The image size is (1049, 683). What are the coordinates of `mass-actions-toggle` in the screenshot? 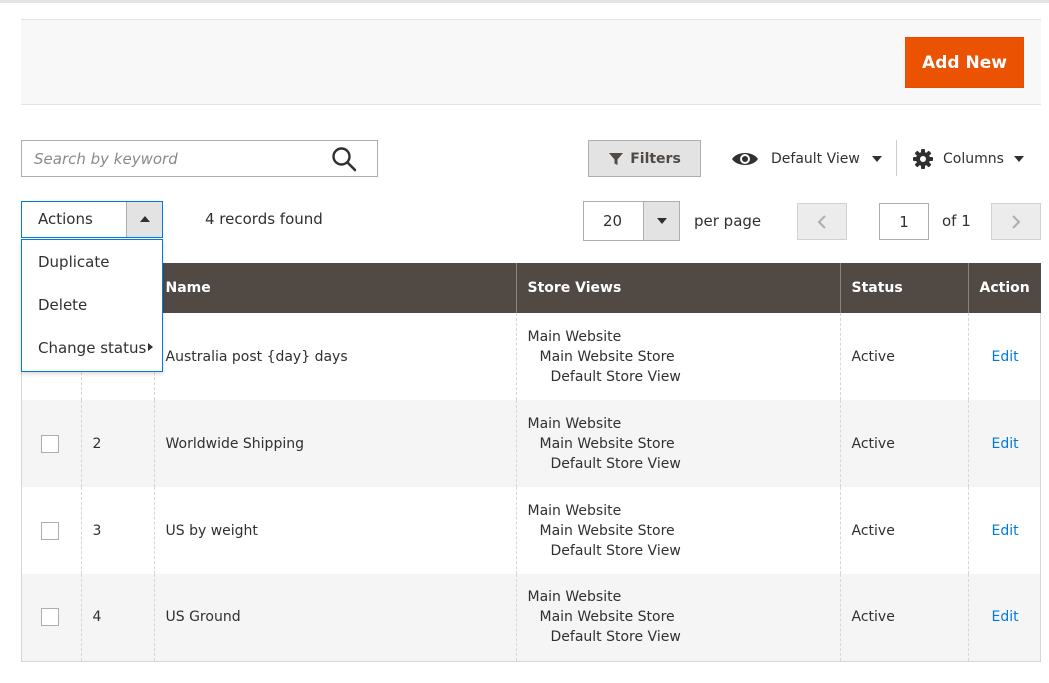 It's located at (144, 219).